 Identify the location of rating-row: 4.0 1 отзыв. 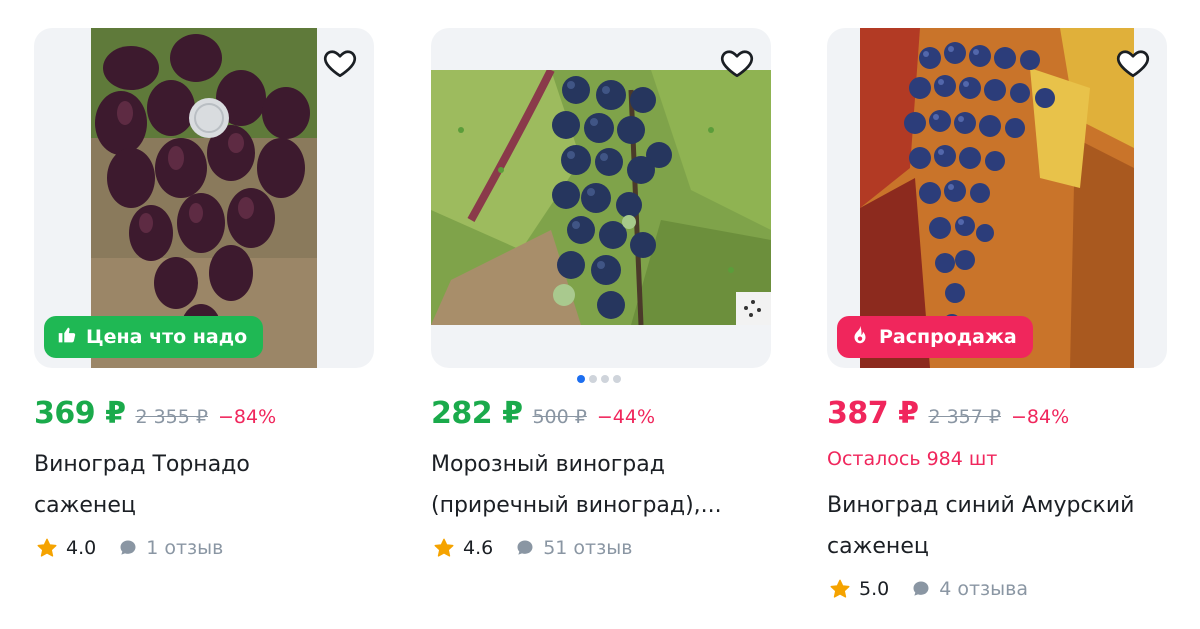
(129, 548).